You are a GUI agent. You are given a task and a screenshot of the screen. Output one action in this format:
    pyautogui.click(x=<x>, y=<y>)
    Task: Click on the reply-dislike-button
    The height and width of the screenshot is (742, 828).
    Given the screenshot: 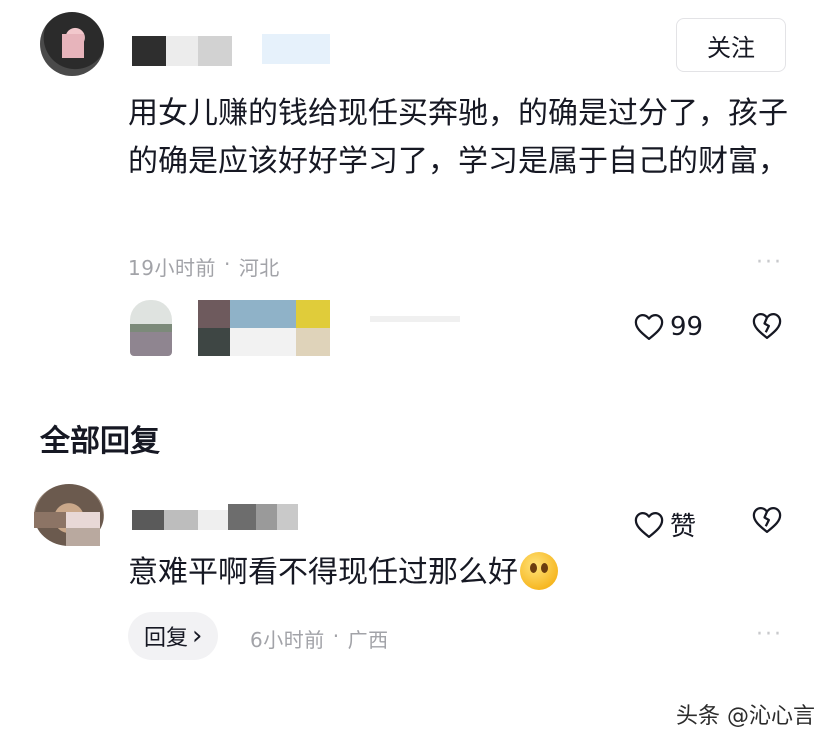 What is the action you would take?
    pyautogui.click(x=767, y=522)
    